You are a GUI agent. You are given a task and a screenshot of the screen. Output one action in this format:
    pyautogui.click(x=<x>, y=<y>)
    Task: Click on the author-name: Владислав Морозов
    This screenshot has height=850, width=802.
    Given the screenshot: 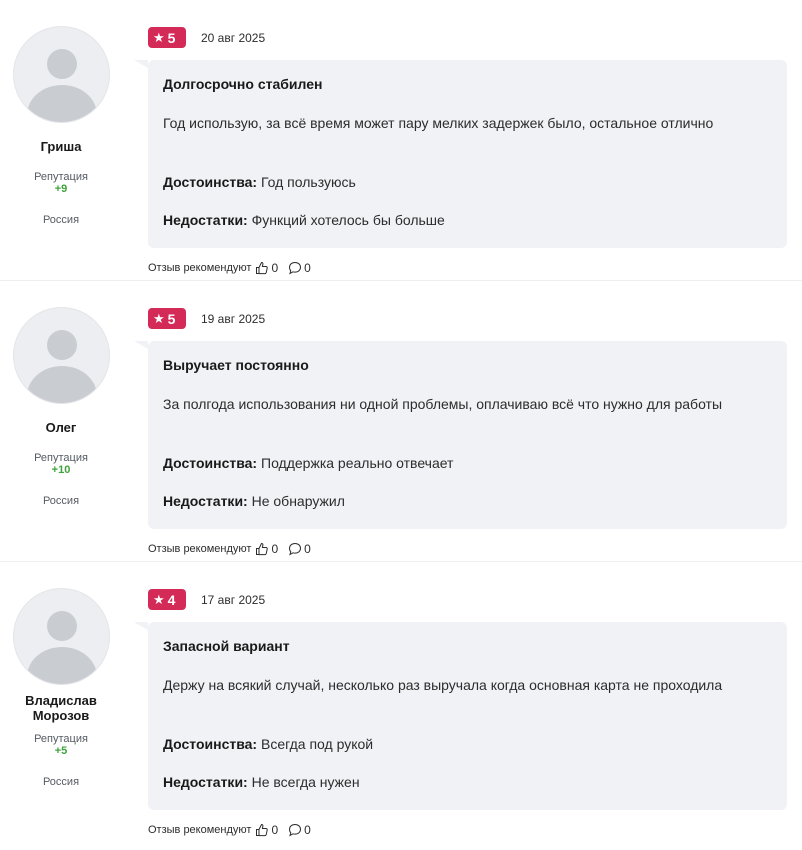 What is the action you would take?
    pyautogui.click(x=61, y=708)
    